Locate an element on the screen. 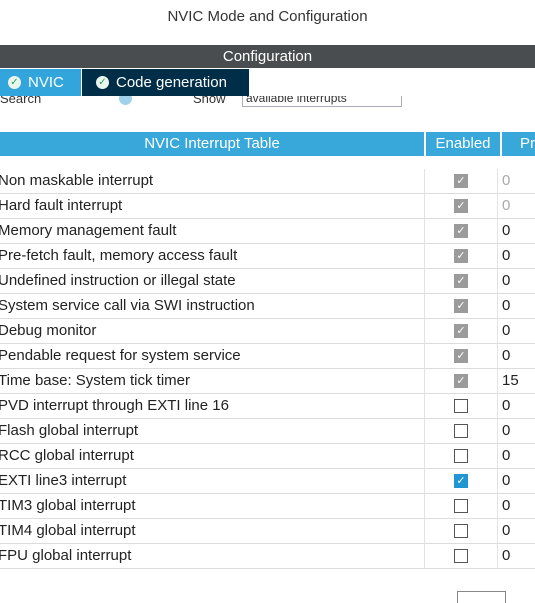 The image size is (535, 603). header-interrupt-table: NVIC Interrupt Table is located at coordinates (212, 144).